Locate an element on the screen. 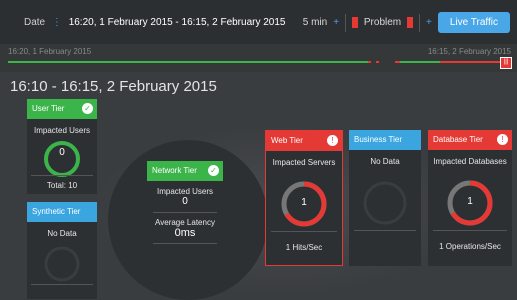  card-header: Synthetic Tier is located at coordinates (62, 212).